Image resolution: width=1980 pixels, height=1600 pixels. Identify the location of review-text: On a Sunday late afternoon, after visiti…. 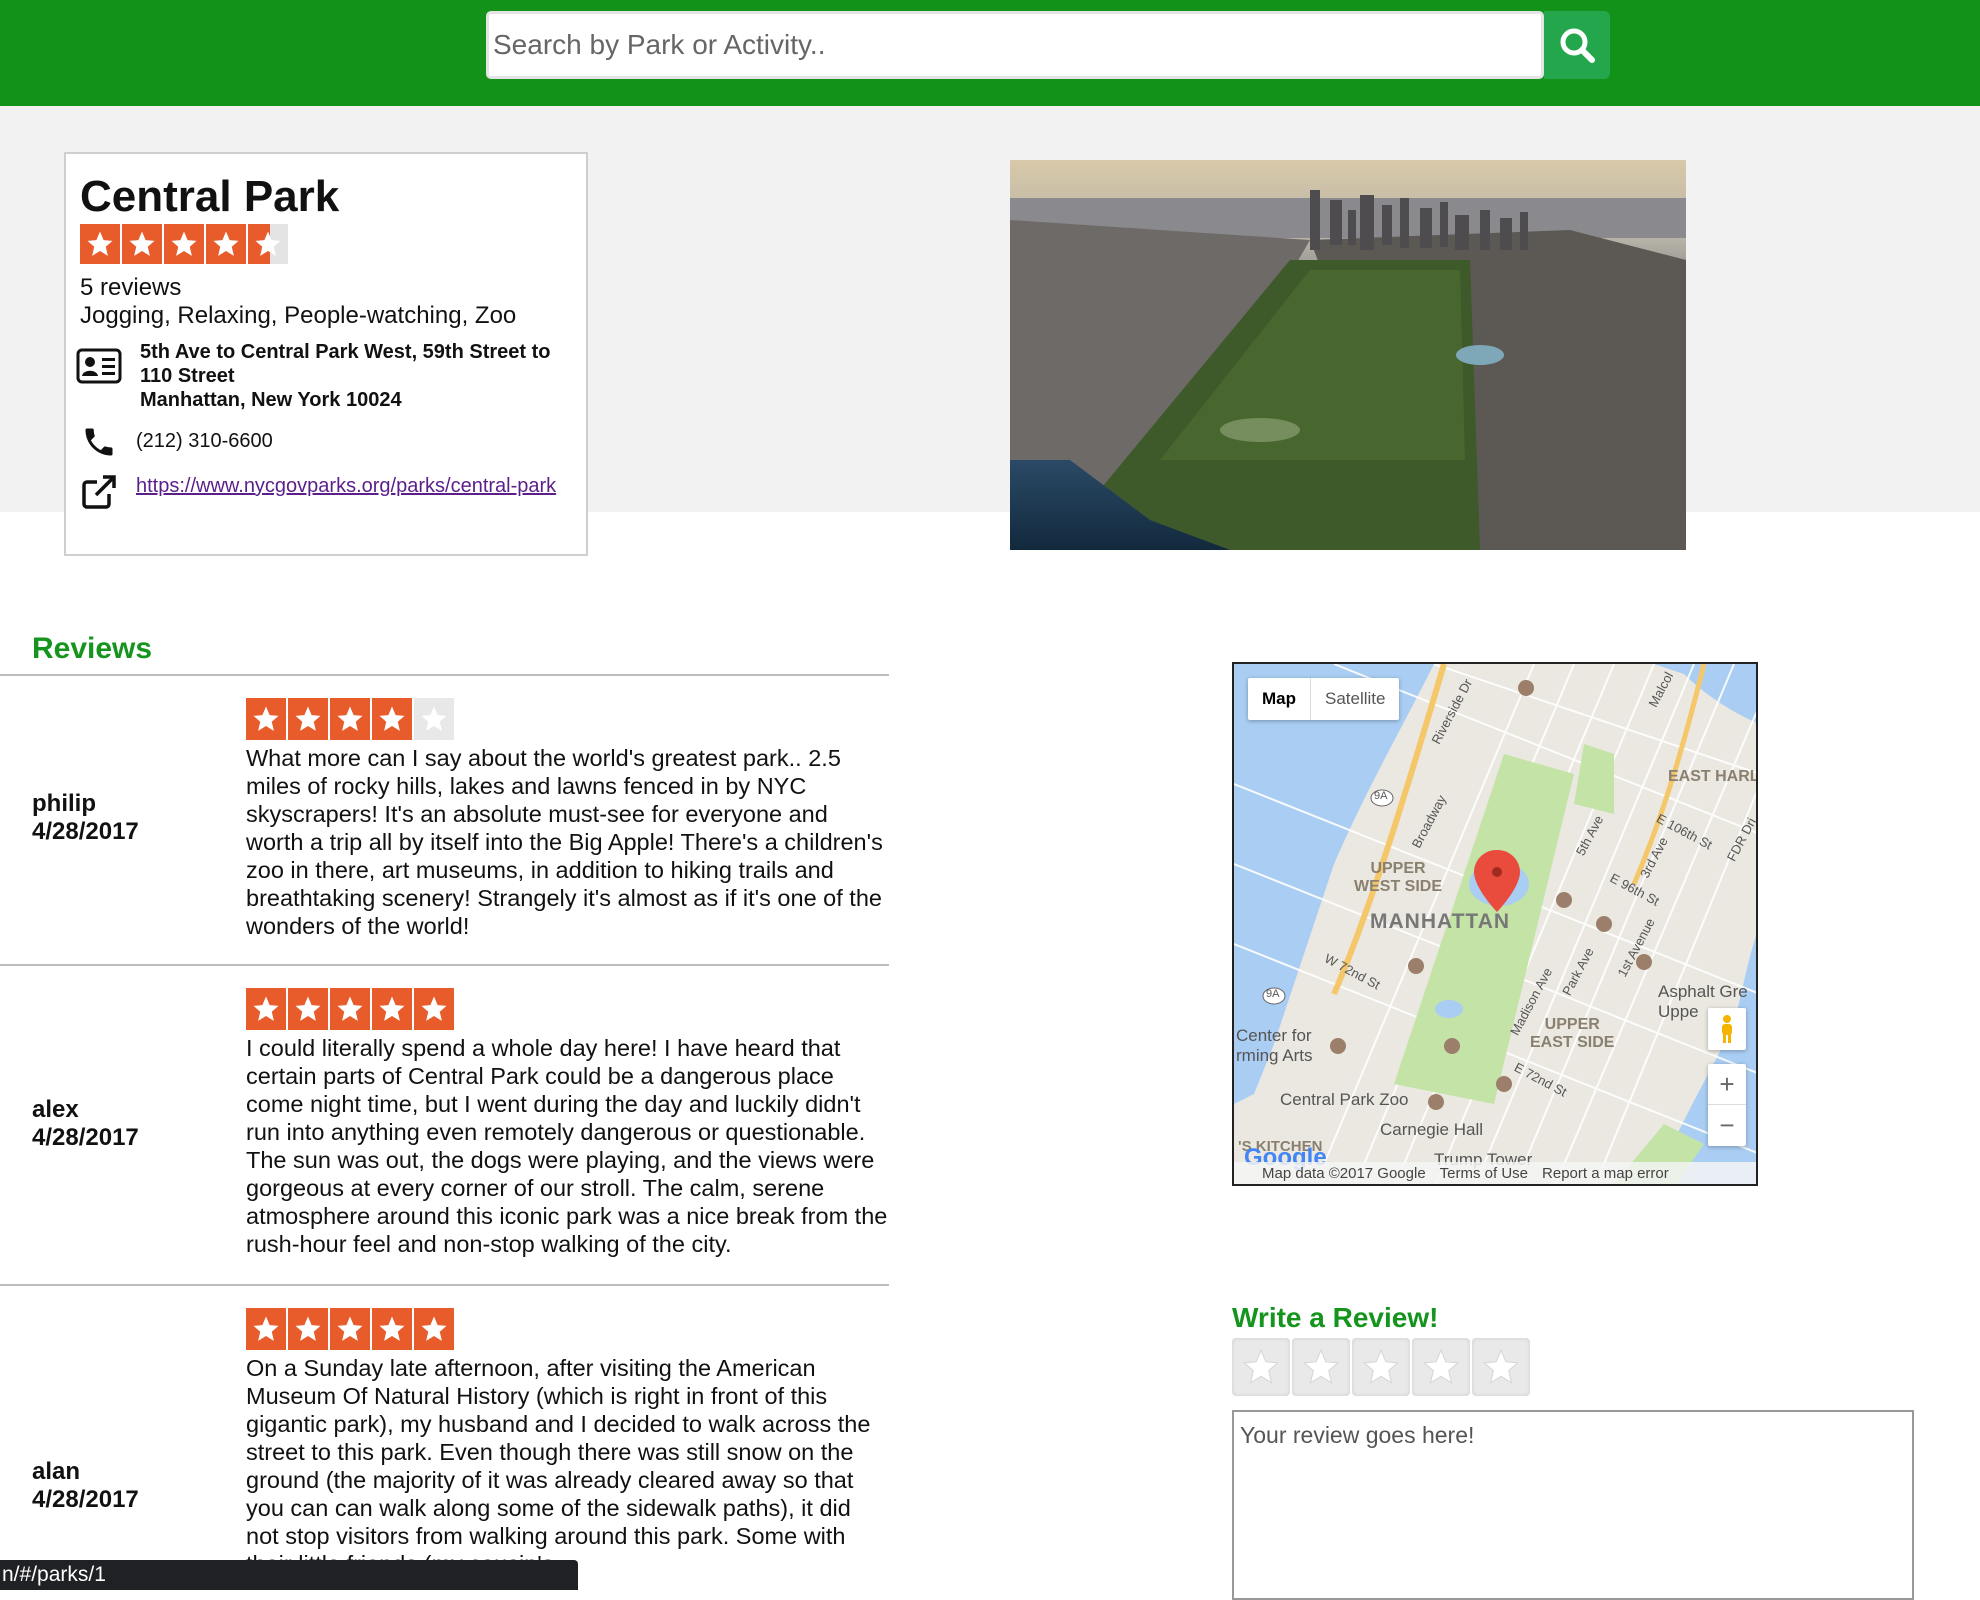
(558, 1466).